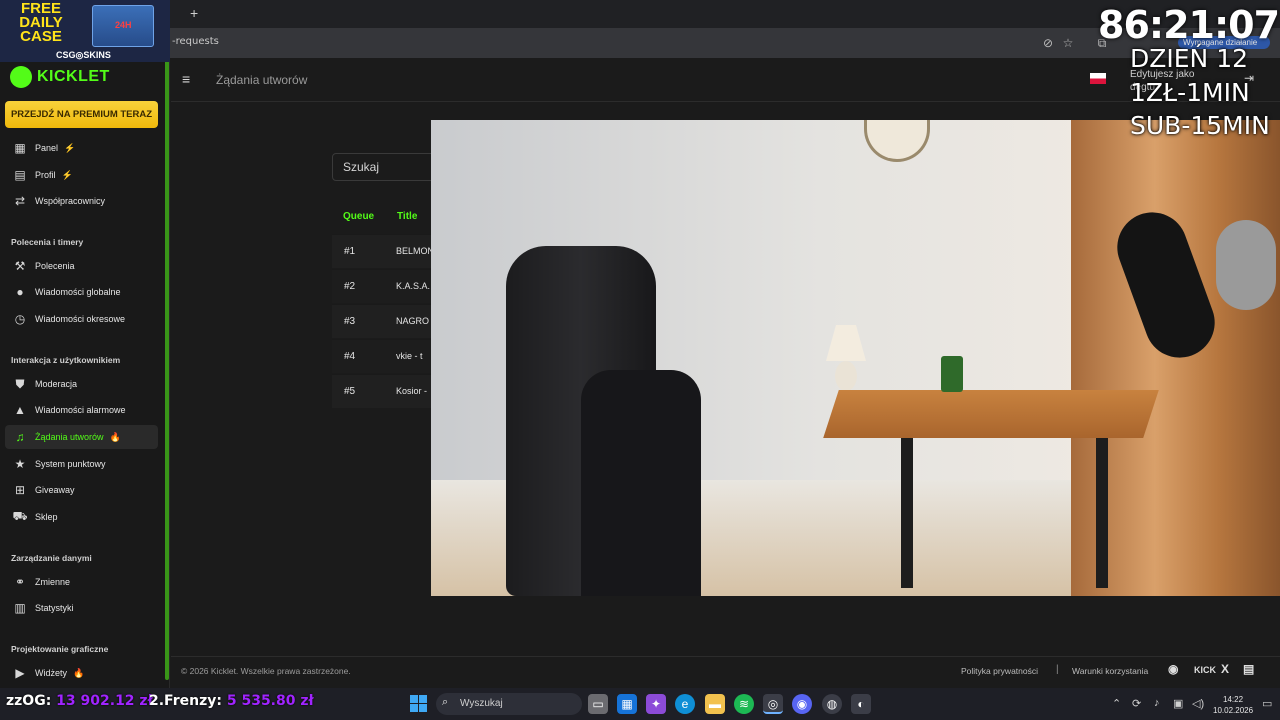  Describe the element at coordinates (81, 582) in the screenshot. I see `sidebar-item-variables: ⚭ Zmienne` at that location.